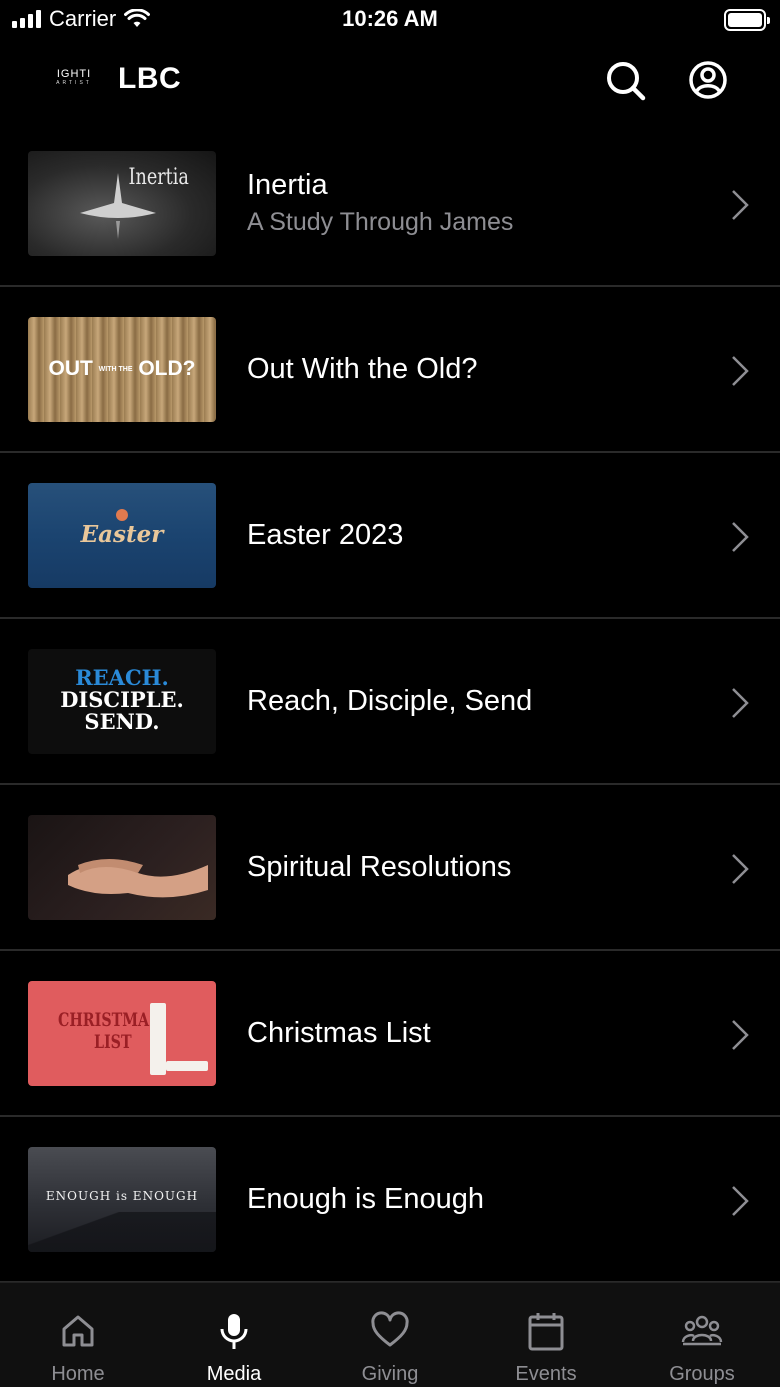 The image size is (780, 1387). I want to click on tab-media: Media, so click(234, 1335).